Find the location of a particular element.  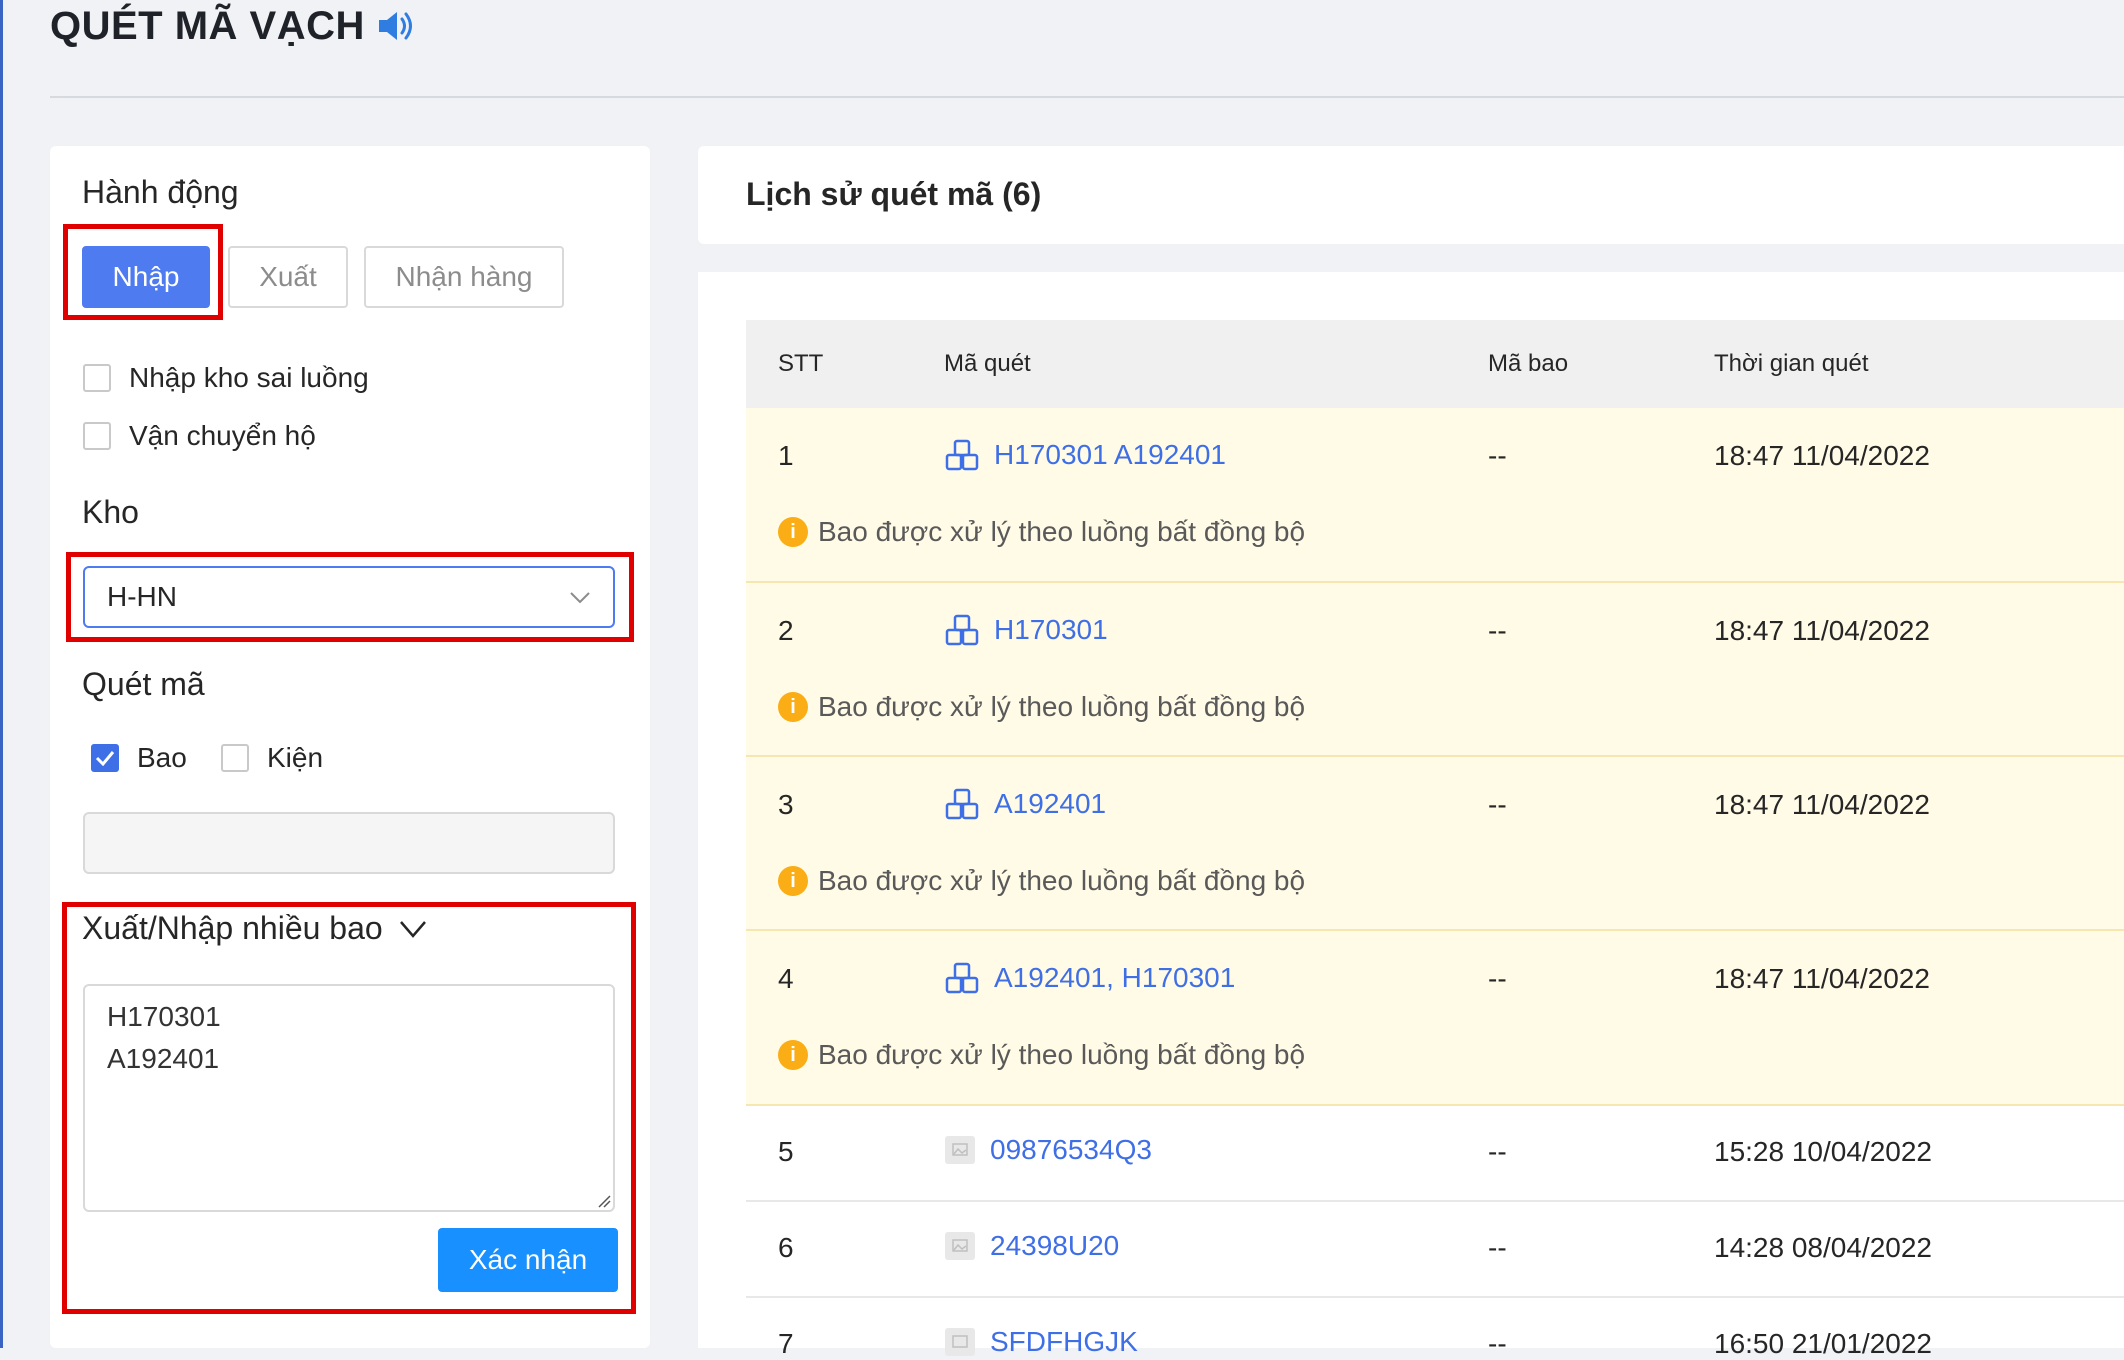

window-edge is located at coordinates (1, 674).